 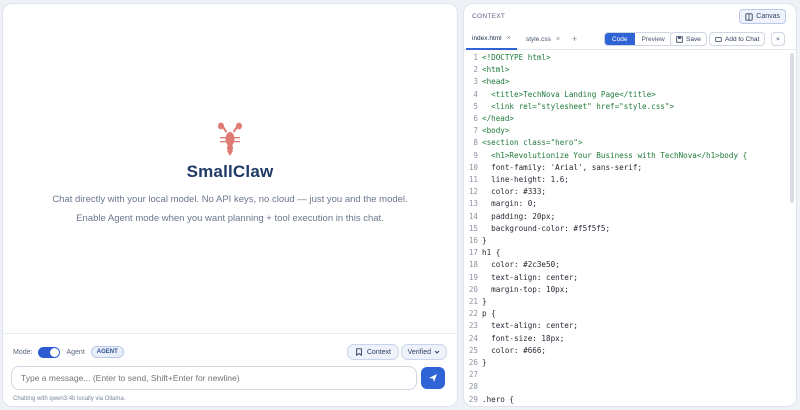 What do you see at coordinates (532, 143) in the screenshot?
I see `line-text: <section class="hero">` at bounding box center [532, 143].